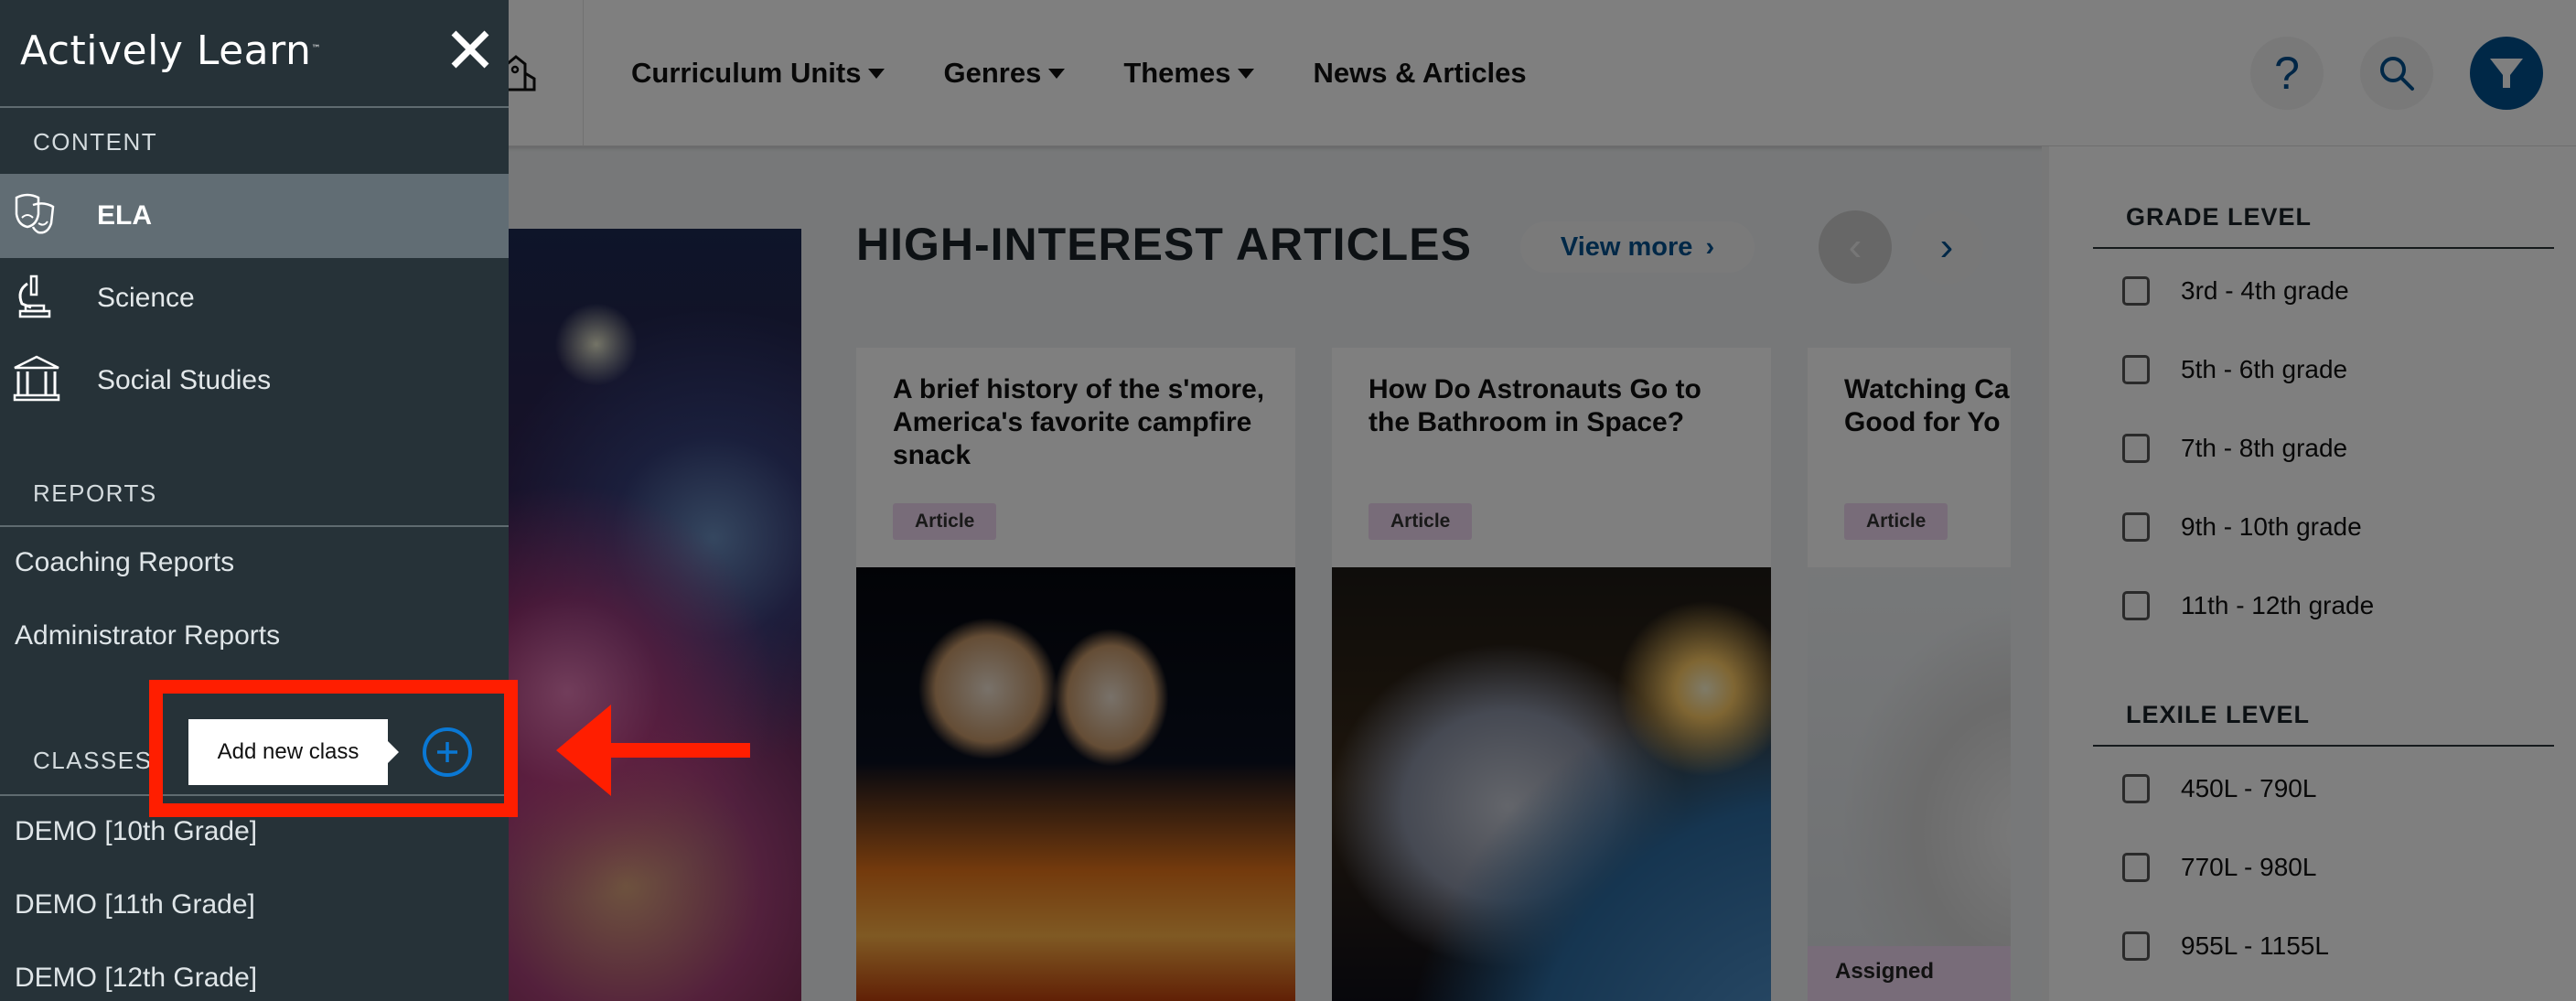 The height and width of the screenshot is (1001, 2576). I want to click on microscope-icon, so click(34, 296).